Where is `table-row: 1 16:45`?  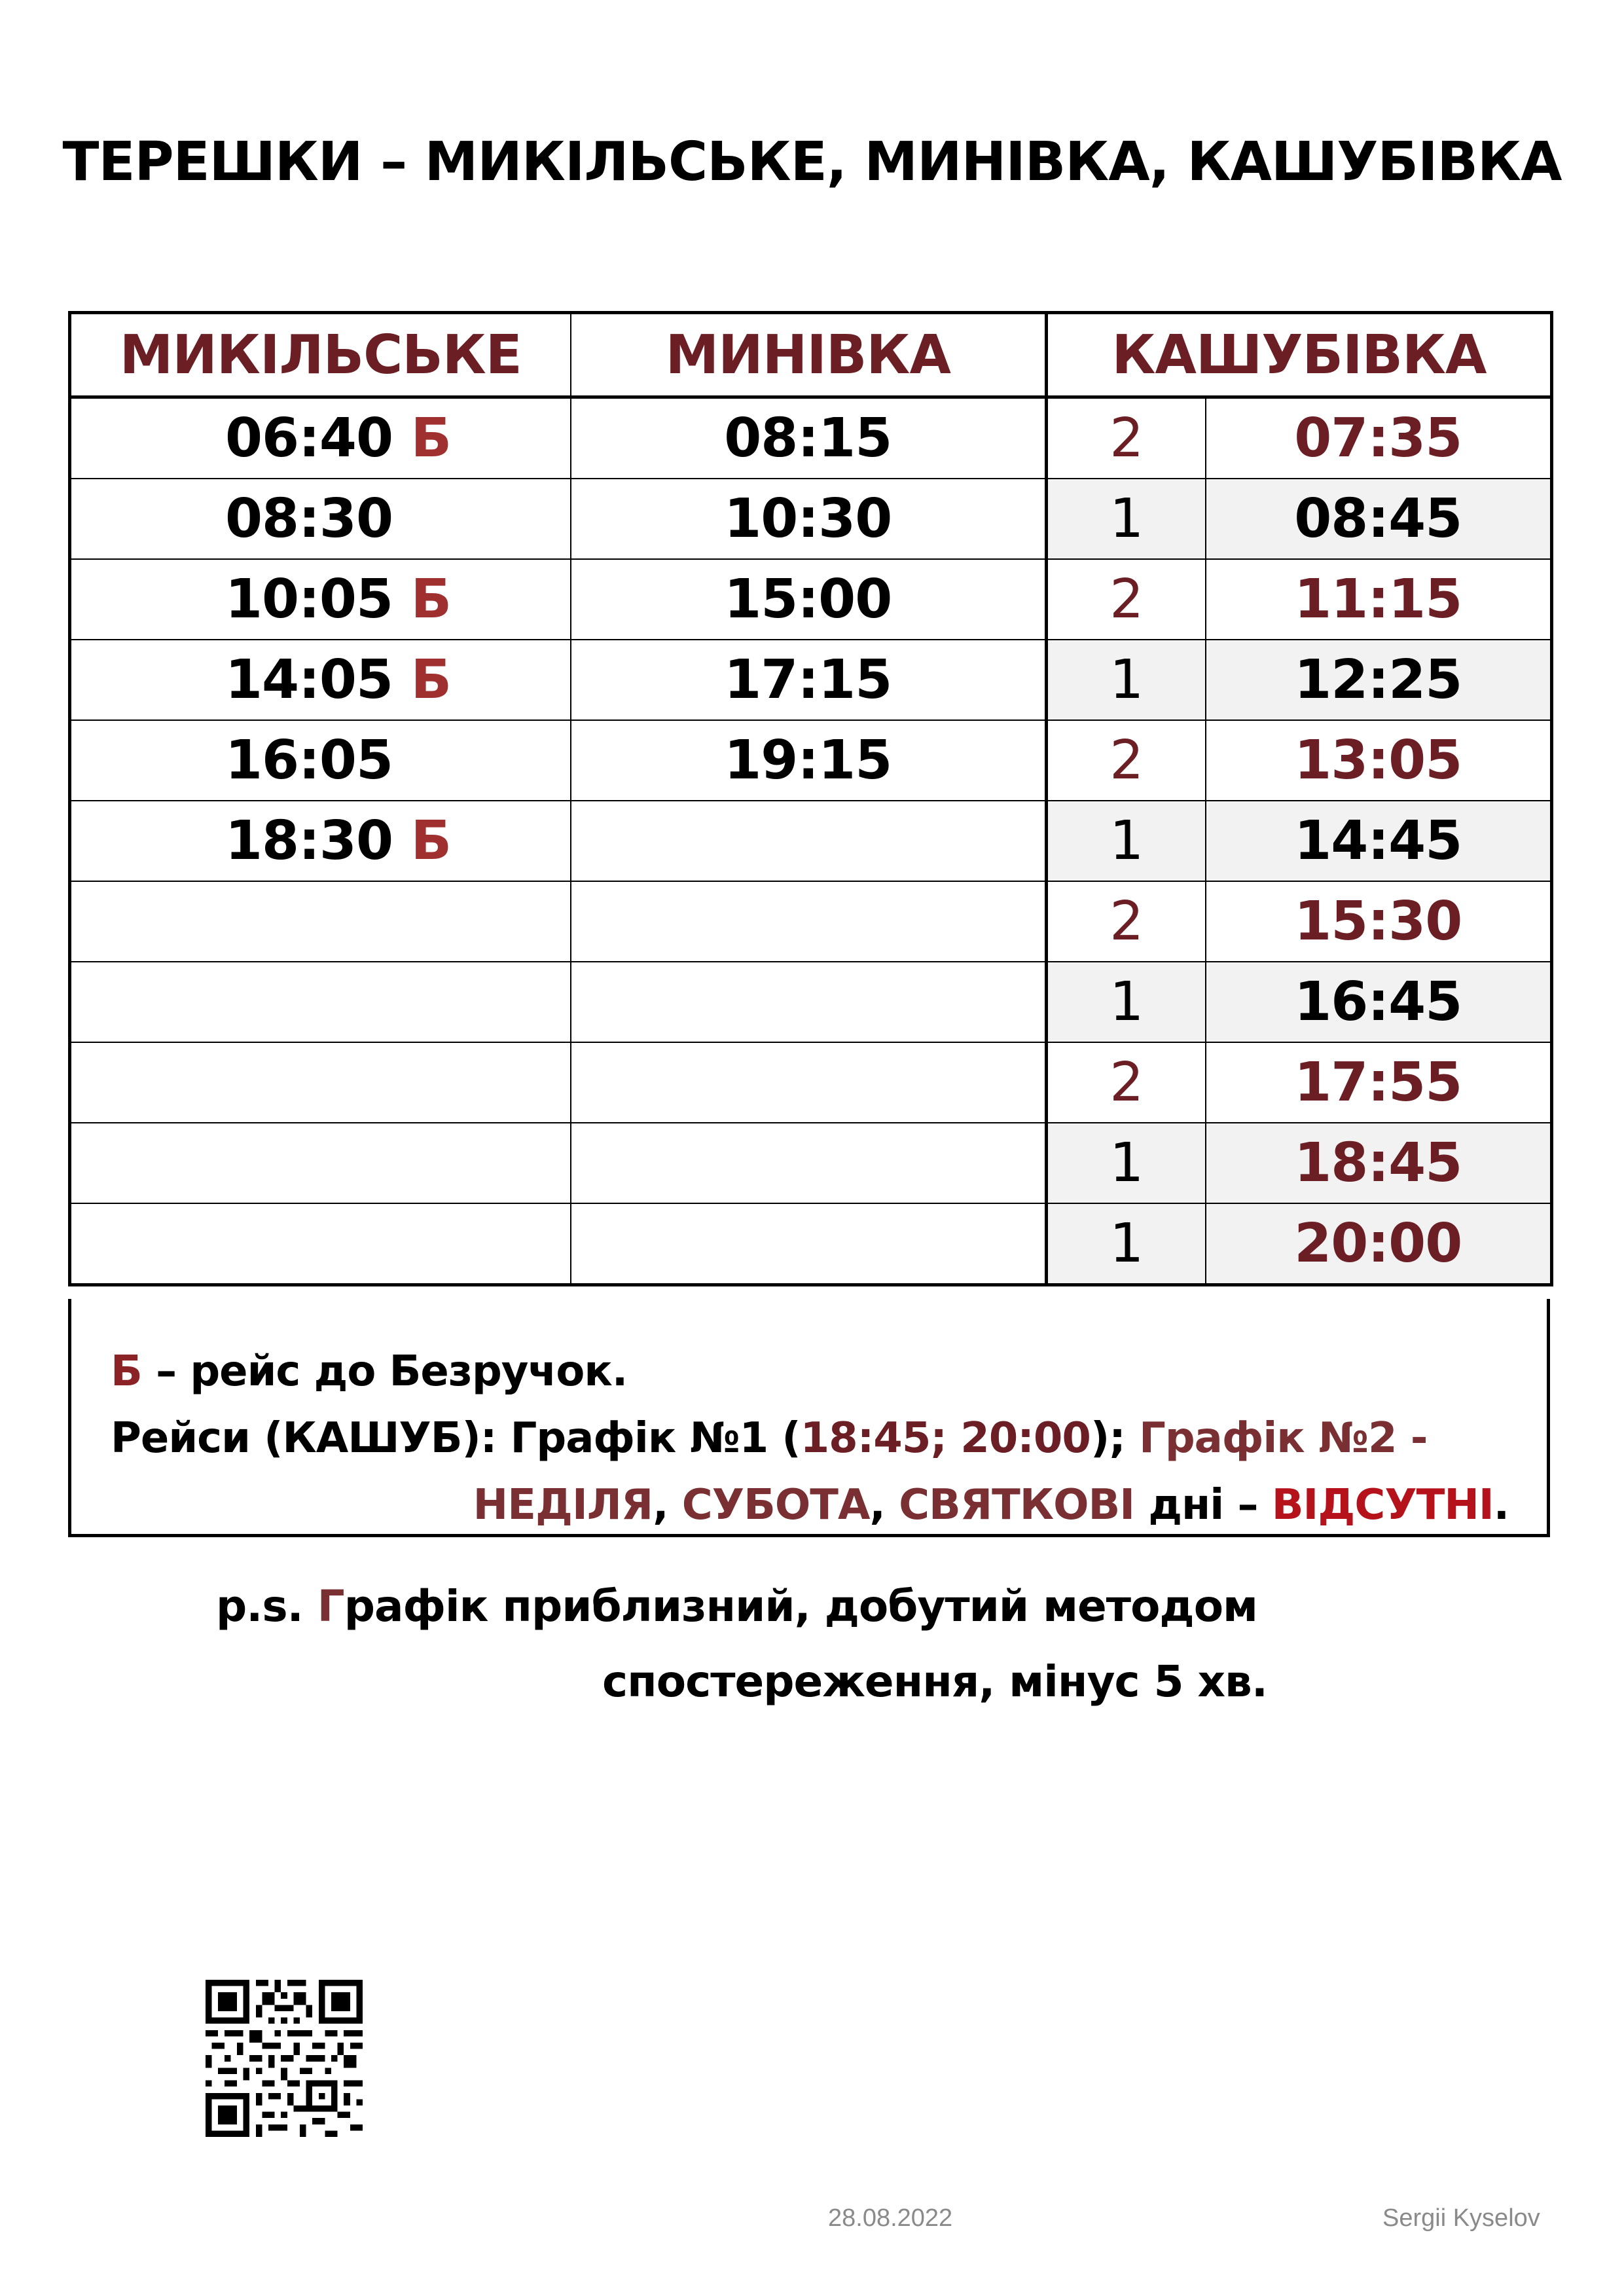 table-row: 1 16:45 is located at coordinates (811, 1002).